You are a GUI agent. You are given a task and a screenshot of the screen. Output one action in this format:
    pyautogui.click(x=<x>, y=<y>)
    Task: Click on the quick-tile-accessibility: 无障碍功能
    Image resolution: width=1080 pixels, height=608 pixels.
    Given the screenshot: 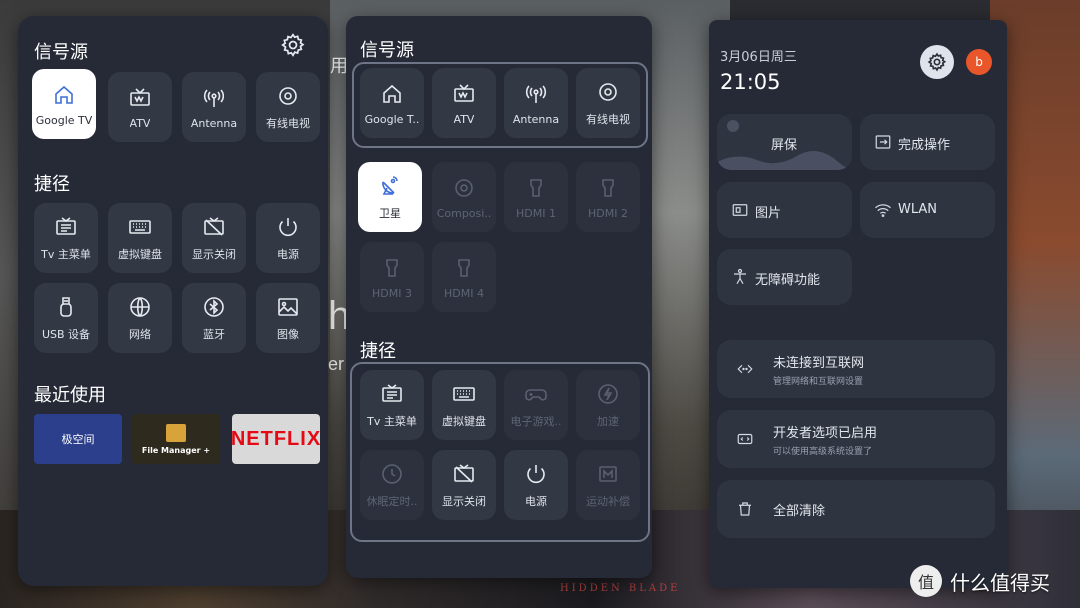 What is the action you would take?
    pyautogui.click(x=784, y=277)
    